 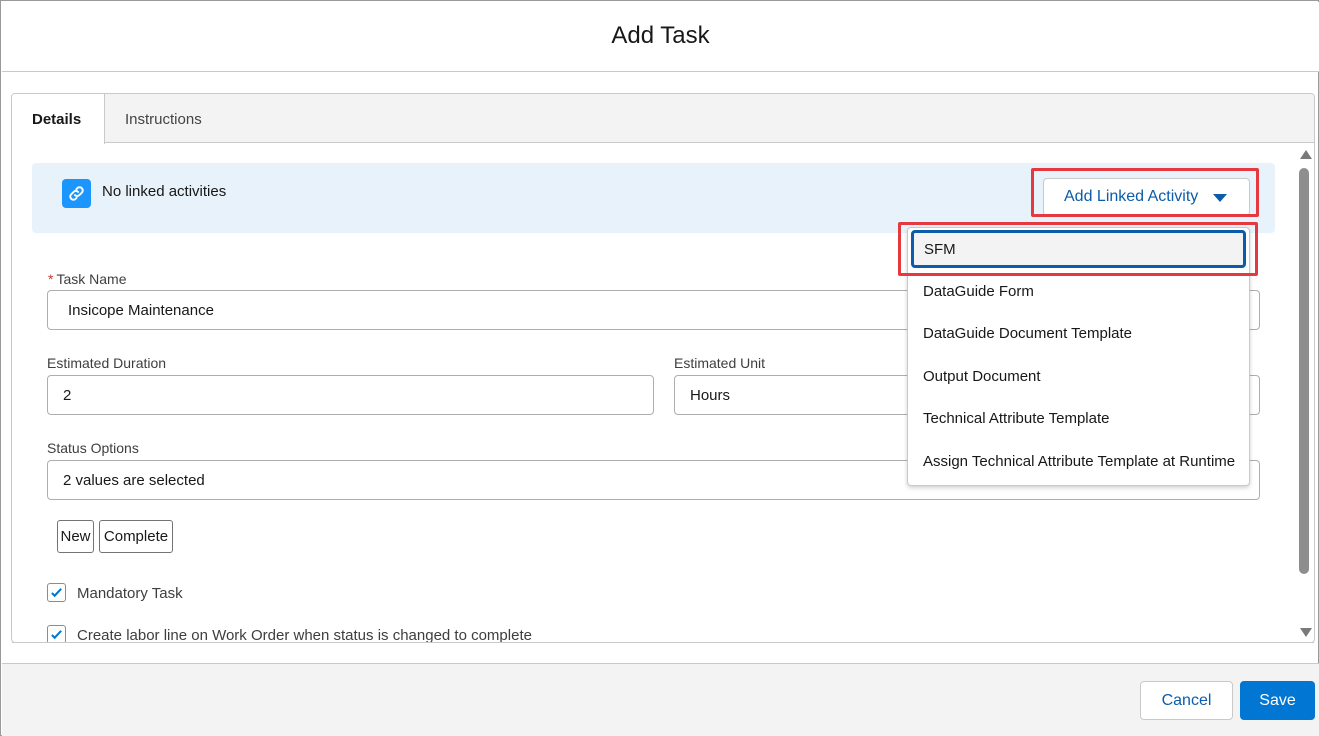 I want to click on add-linked-activity-button: Add Linked Activity, so click(x=1146, y=197).